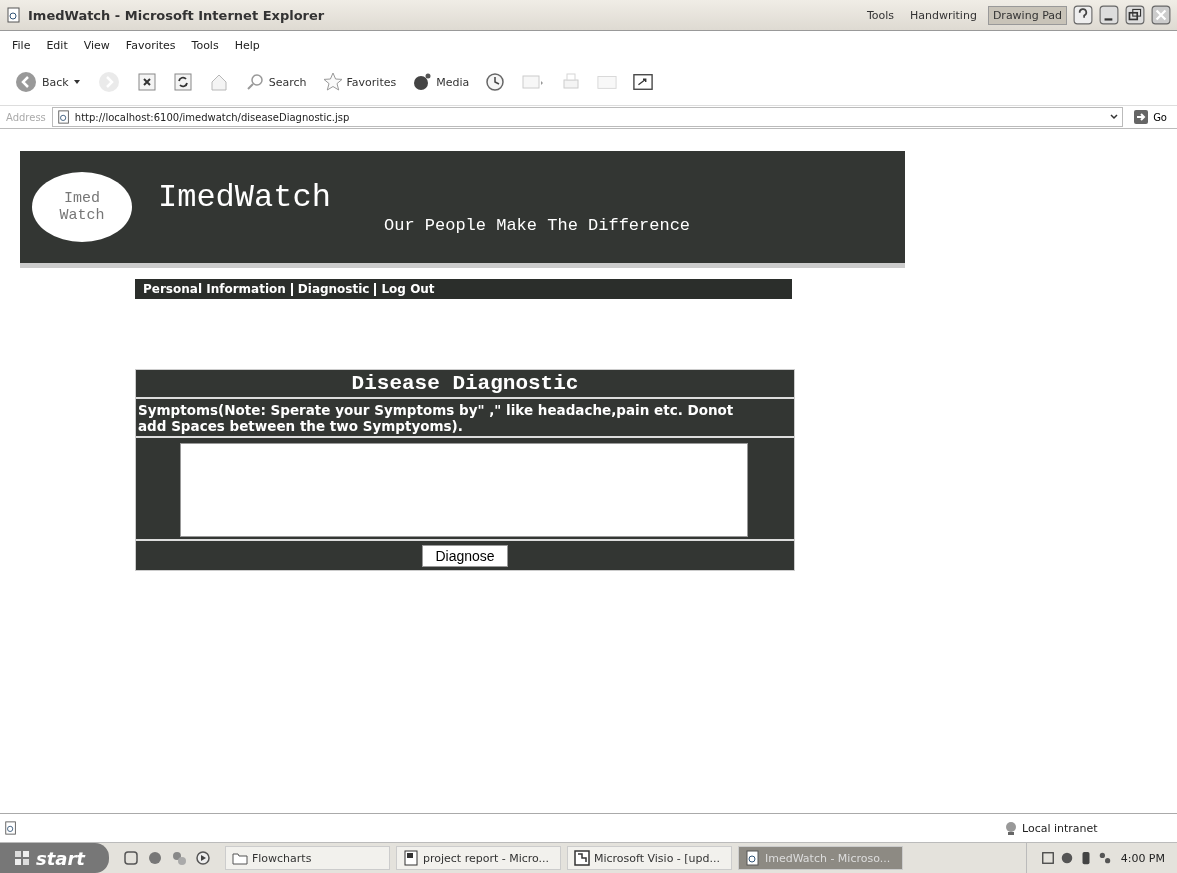  Describe the element at coordinates (239, 858) in the screenshot. I see `folder-icon` at that location.